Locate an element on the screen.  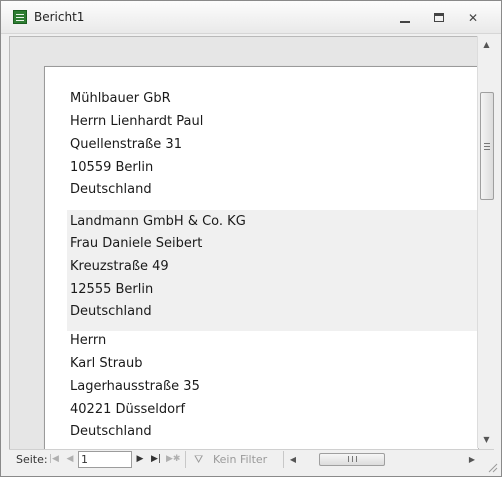
maximize-button is located at coordinates (439, 18).